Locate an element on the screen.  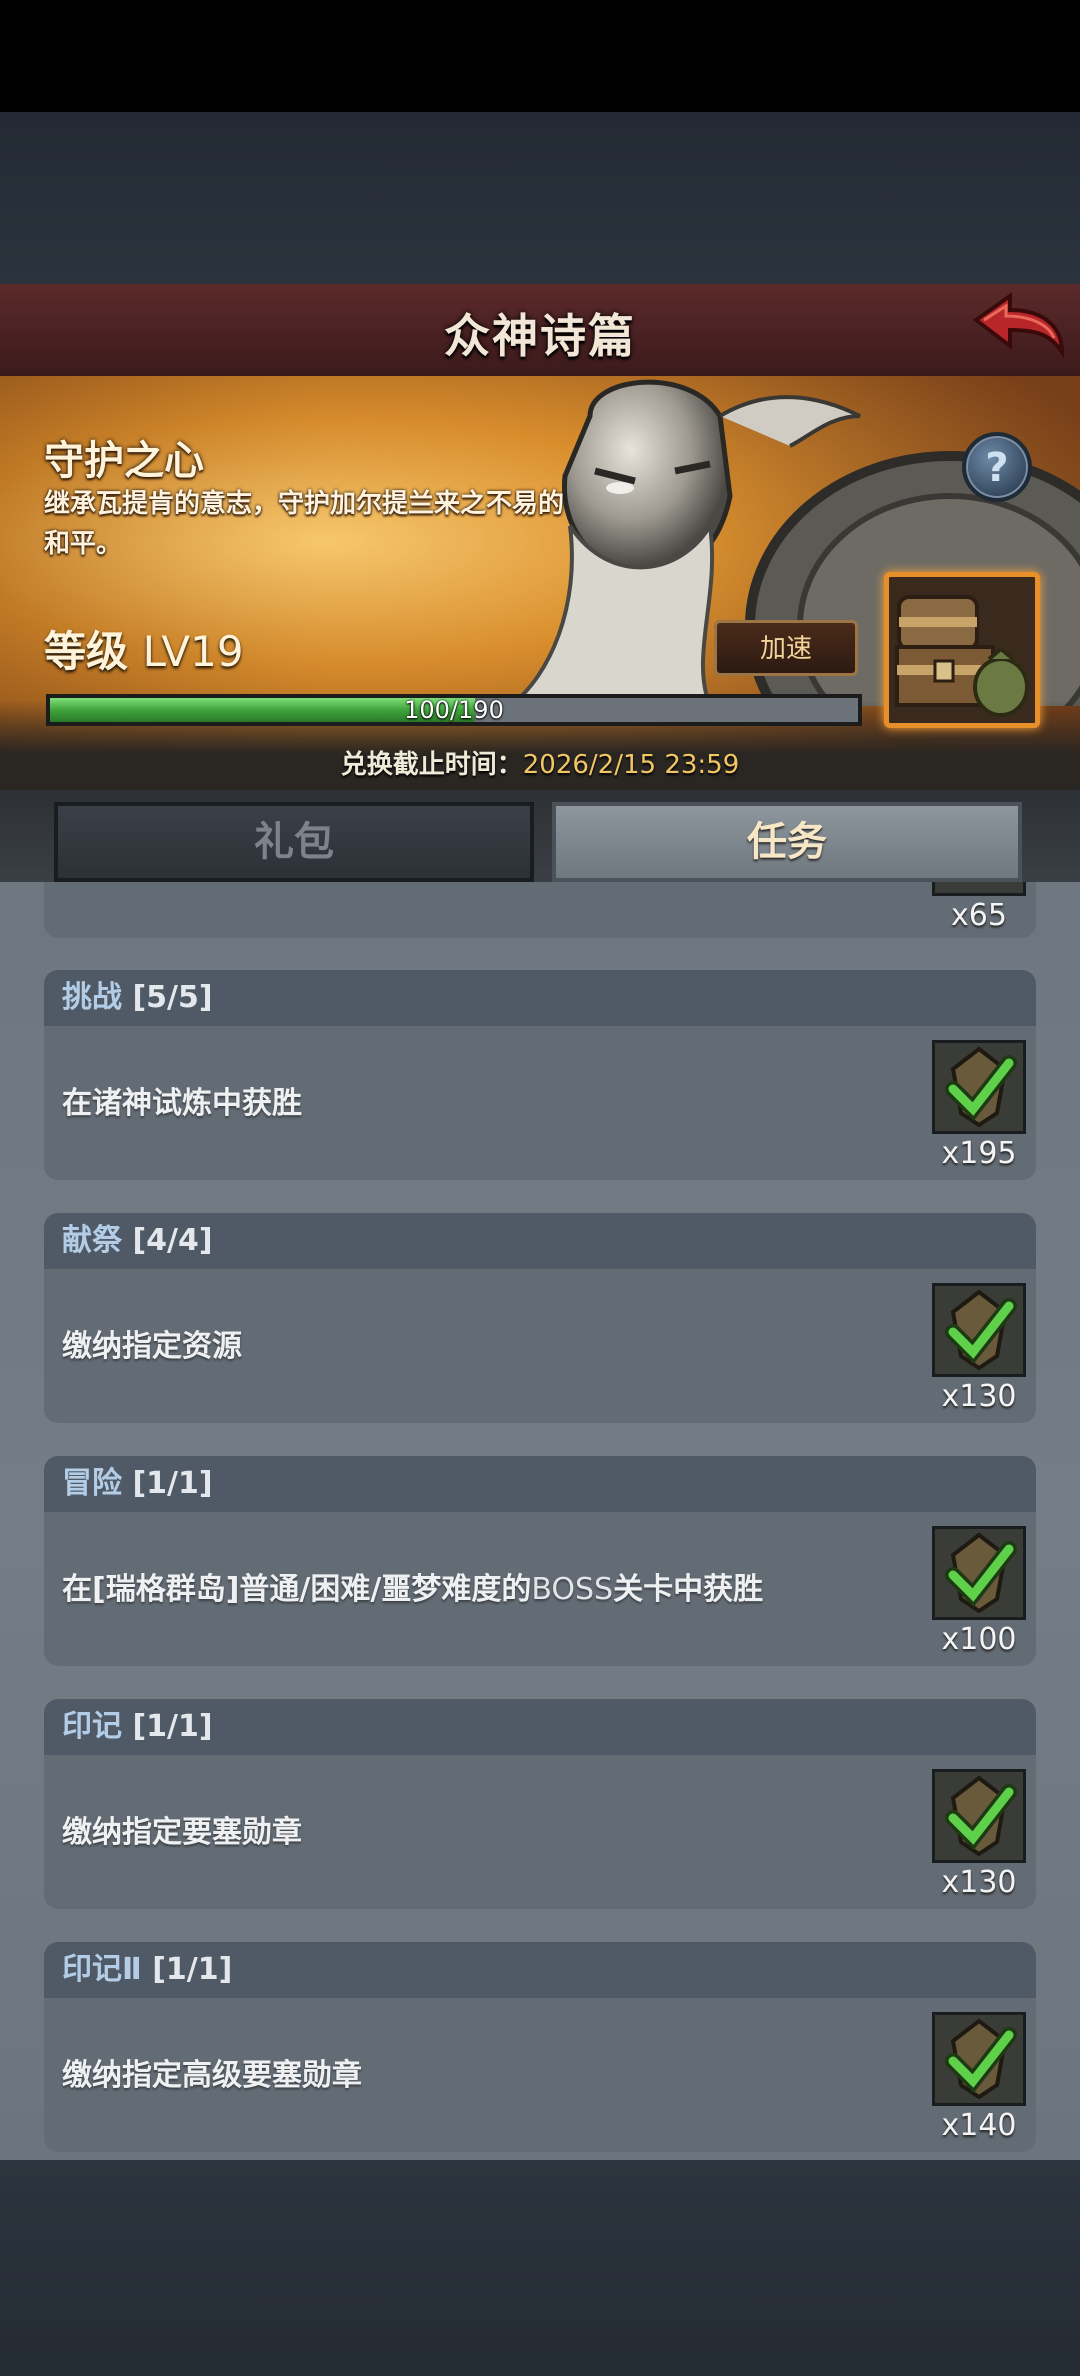
tab-tasks: 任务 is located at coordinates (787, 842).